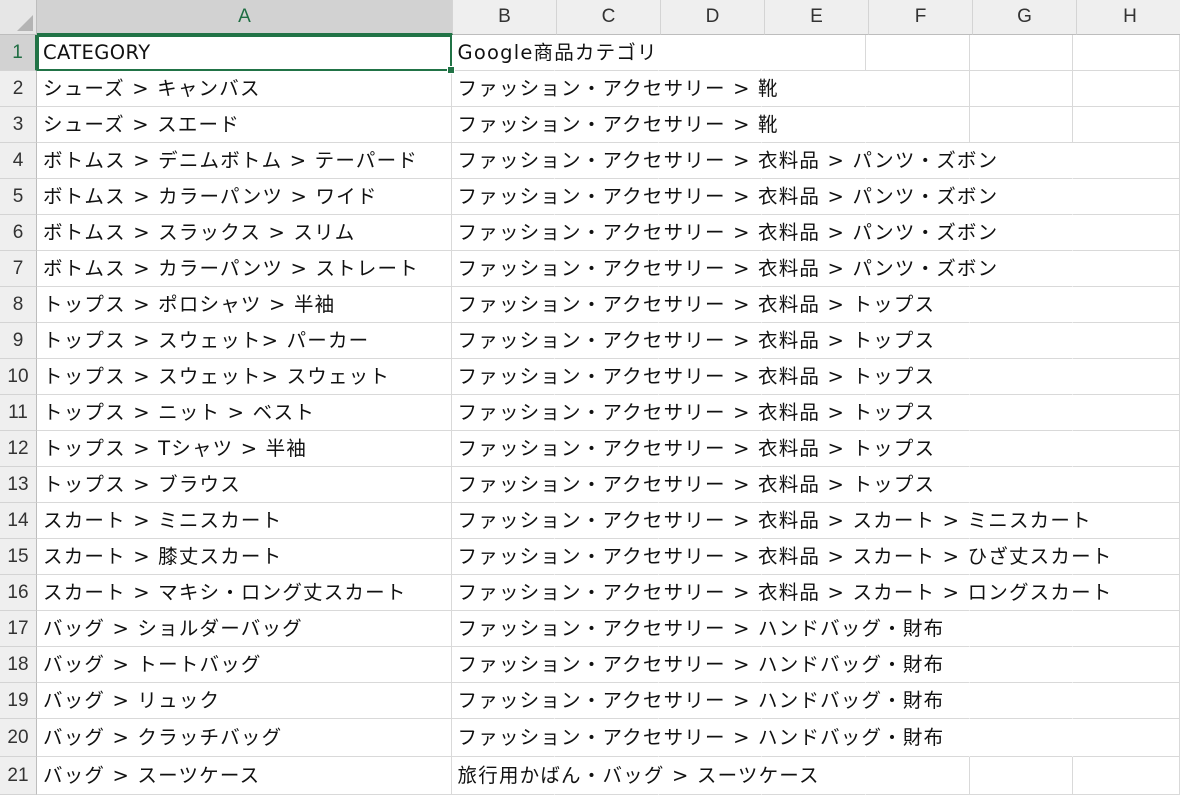 This screenshot has height=802, width=1180. I want to click on cell-h10, so click(1126, 377).